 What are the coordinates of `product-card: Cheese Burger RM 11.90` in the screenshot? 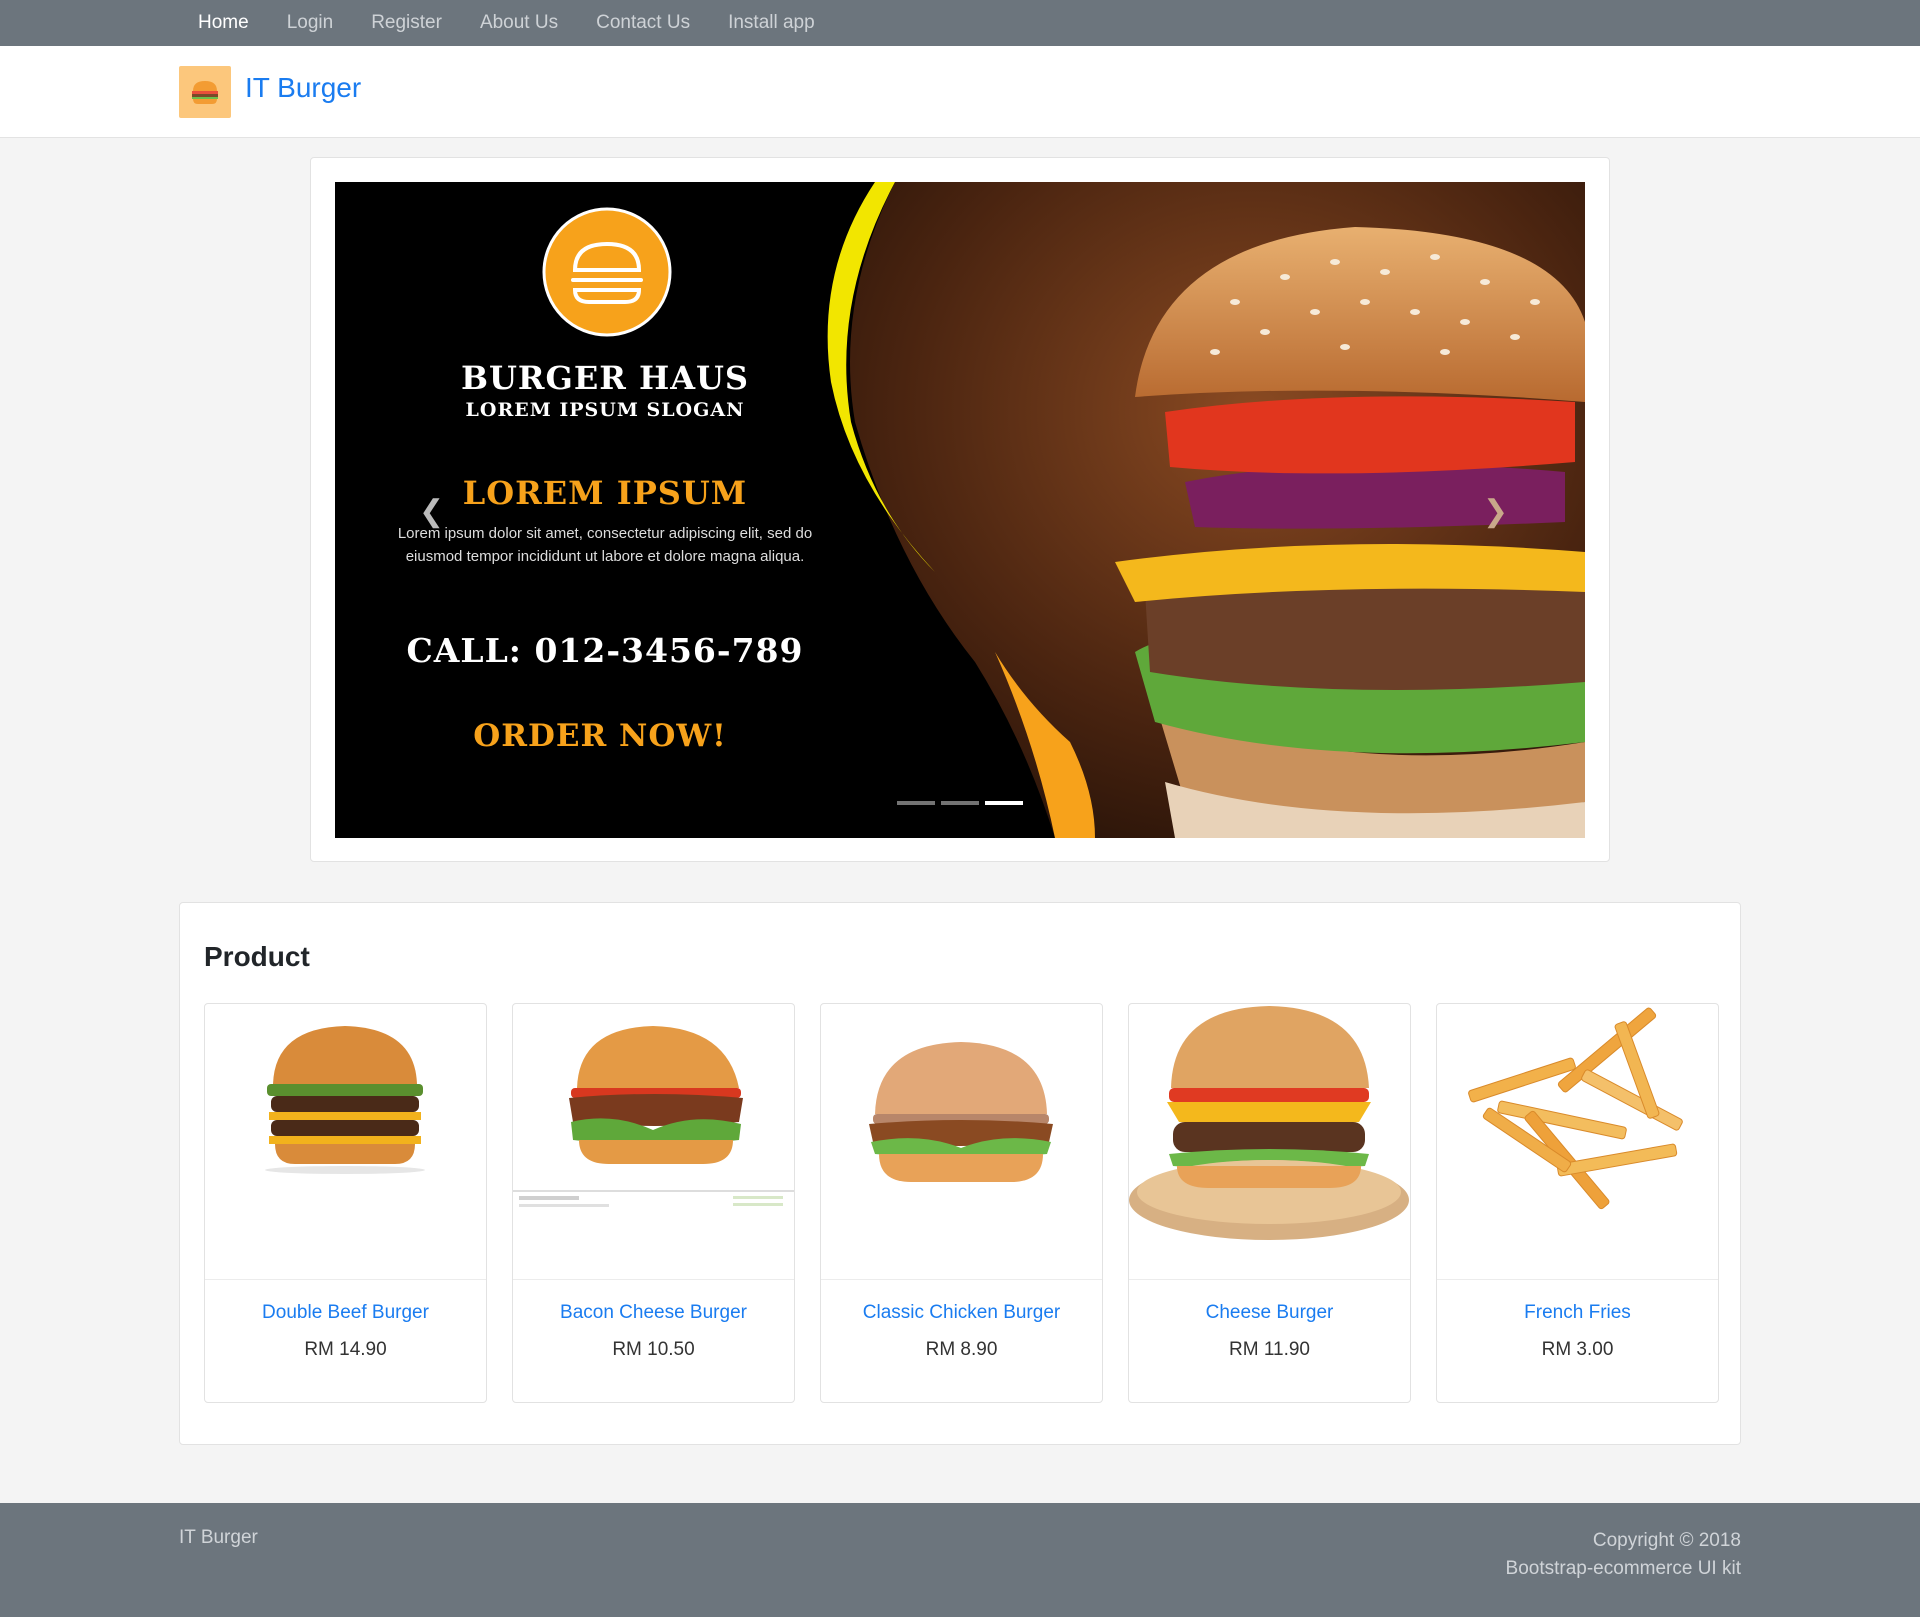 It's located at (1269, 1203).